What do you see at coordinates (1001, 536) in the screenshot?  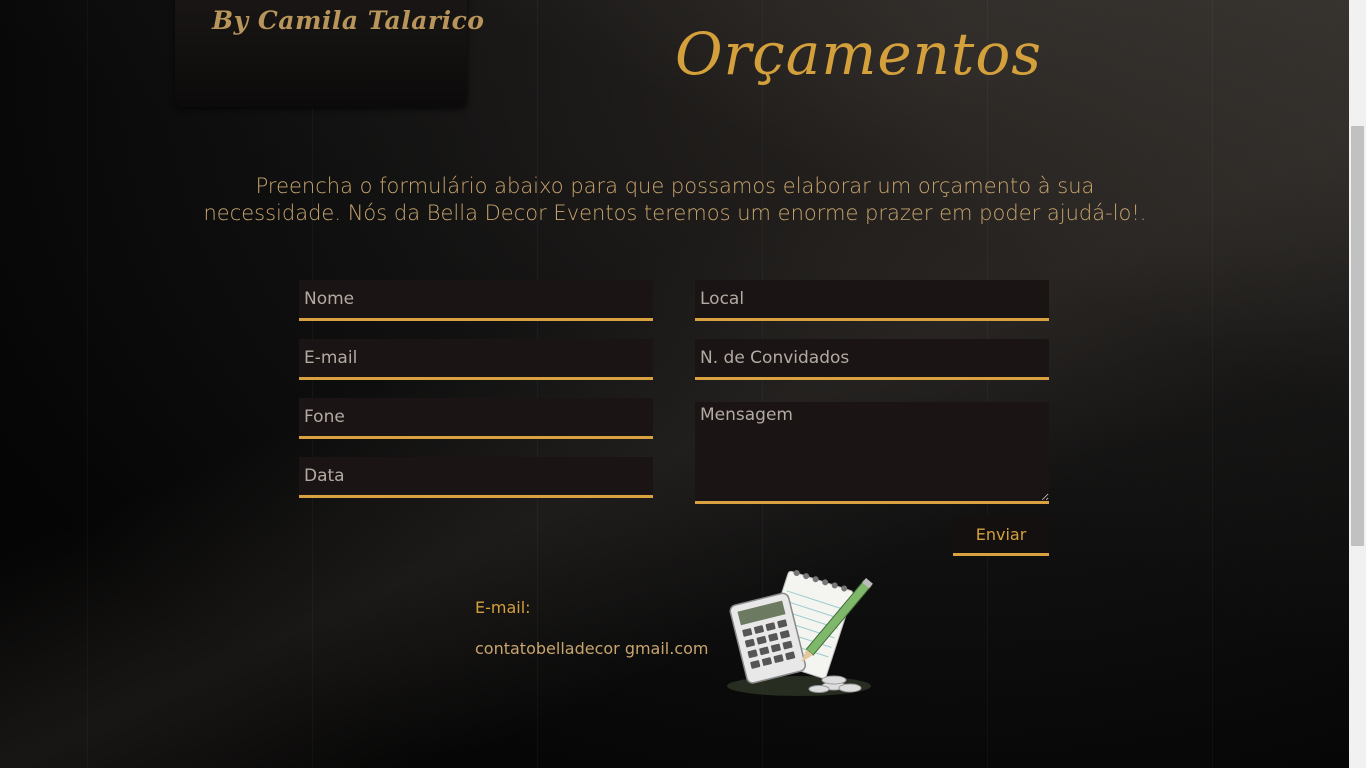 I see `send-button: Enviar` at bounding box center [1001, 536].